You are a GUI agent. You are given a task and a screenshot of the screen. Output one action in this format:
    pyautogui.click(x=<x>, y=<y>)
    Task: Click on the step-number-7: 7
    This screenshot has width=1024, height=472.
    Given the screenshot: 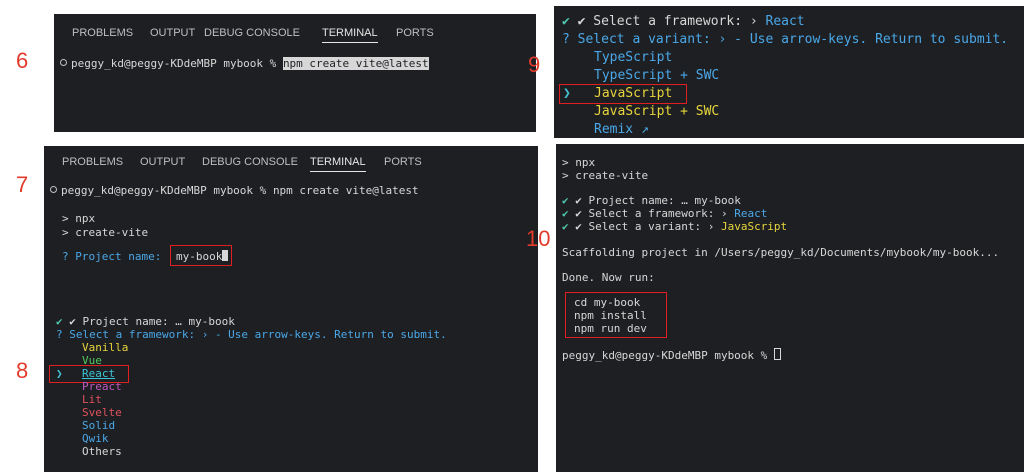 What is the action you would take?
    pyautogui.click(x=22, y=184)
    